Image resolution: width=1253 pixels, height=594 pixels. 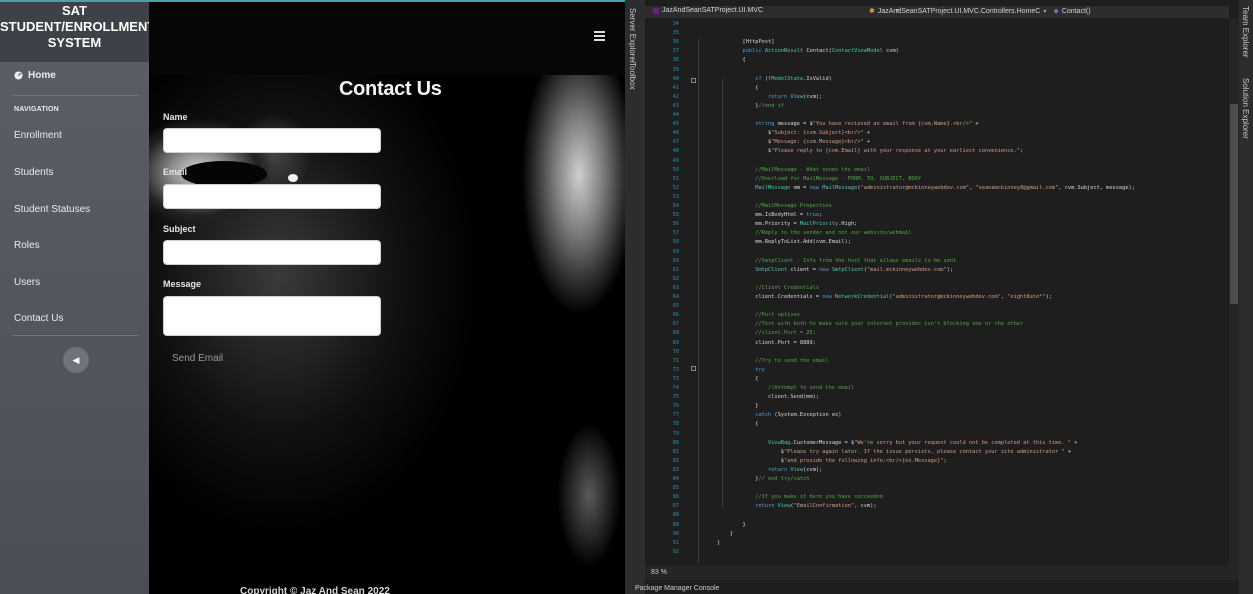 What do you see at coordinates (763, 479) in the screenshot?
I see `code-line: }// end try/catch` at bounding box center [763, 479].